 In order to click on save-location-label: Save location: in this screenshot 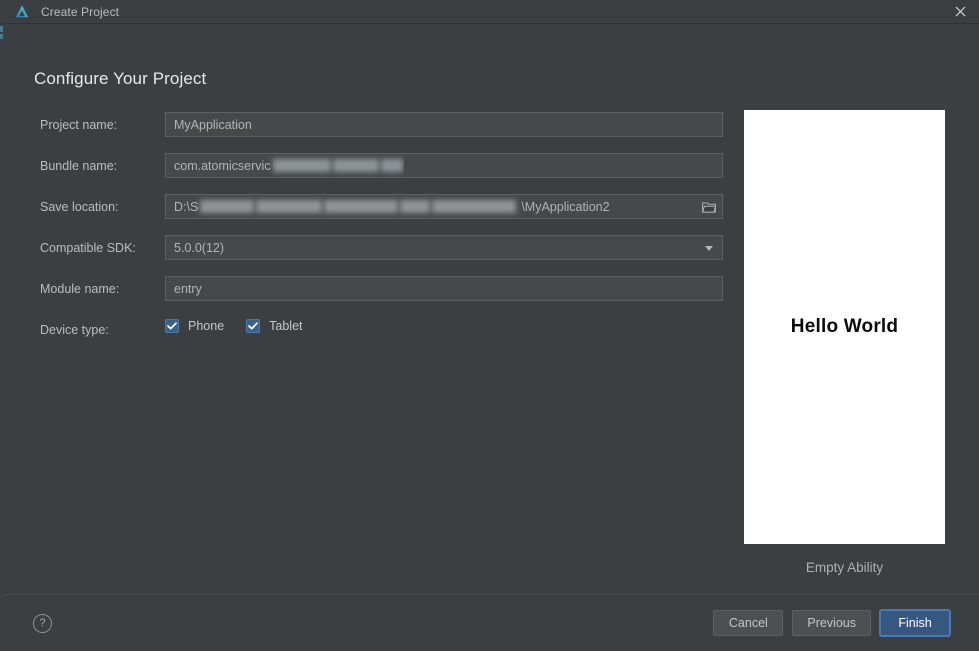, I will do `click(79, 207)`.